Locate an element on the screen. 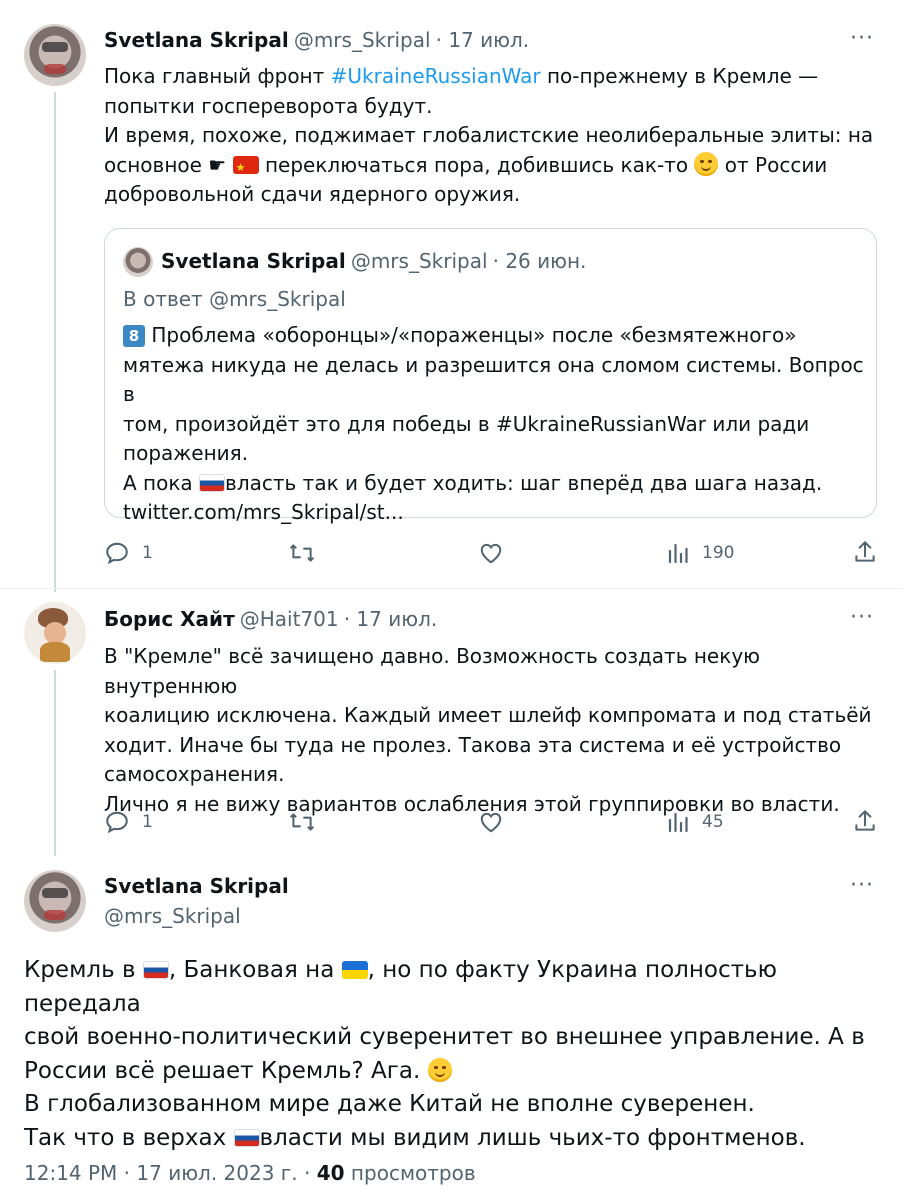  views-label: просмотров is located at coordinates (410, 1173).